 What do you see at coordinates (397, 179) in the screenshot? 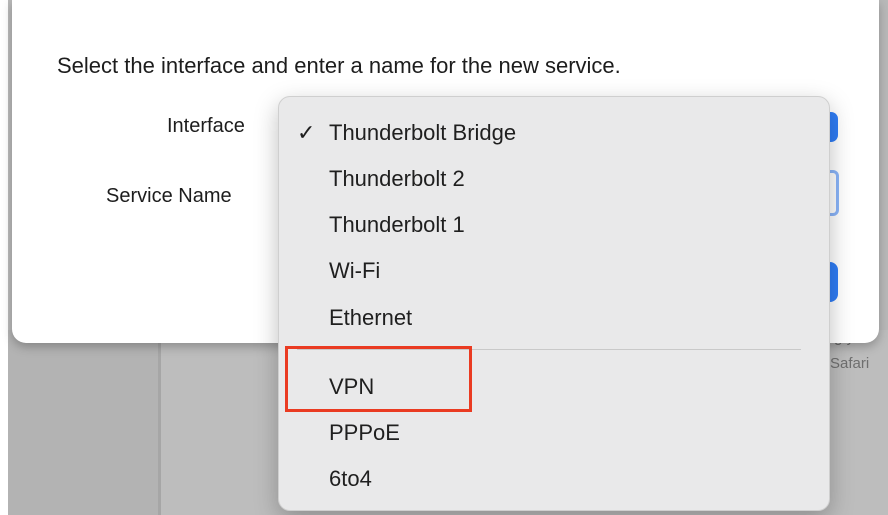
I see `menu-item-thunderbolt-2: Thunderbolt 2` at bounding box center [397, 179].